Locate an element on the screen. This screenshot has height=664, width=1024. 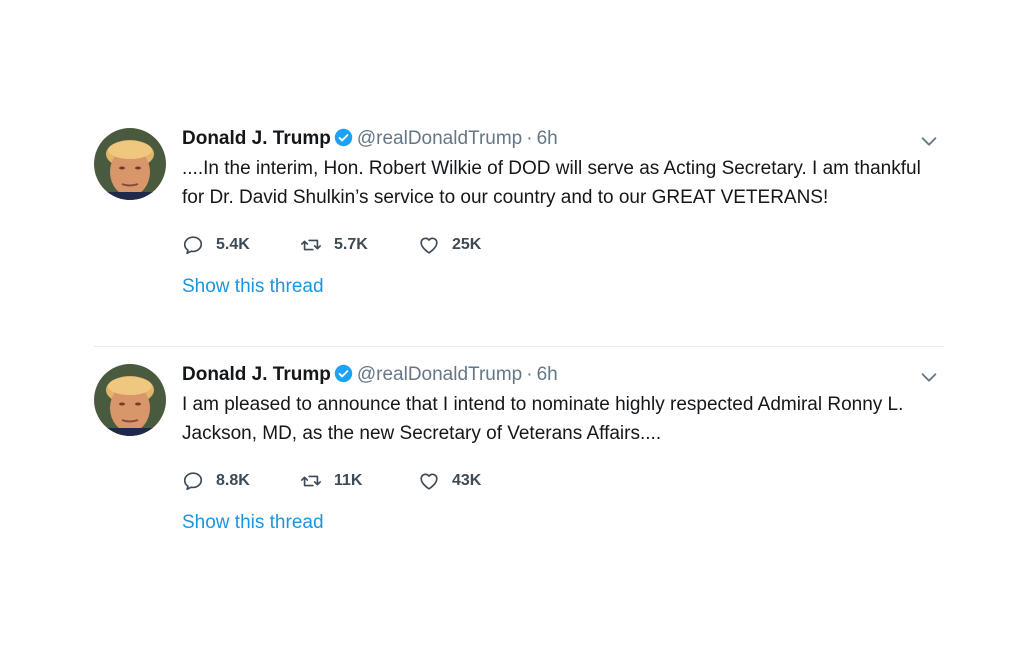
tweet-actions: 5.4K 5.7K 25K is located at coordinates (552, 245).